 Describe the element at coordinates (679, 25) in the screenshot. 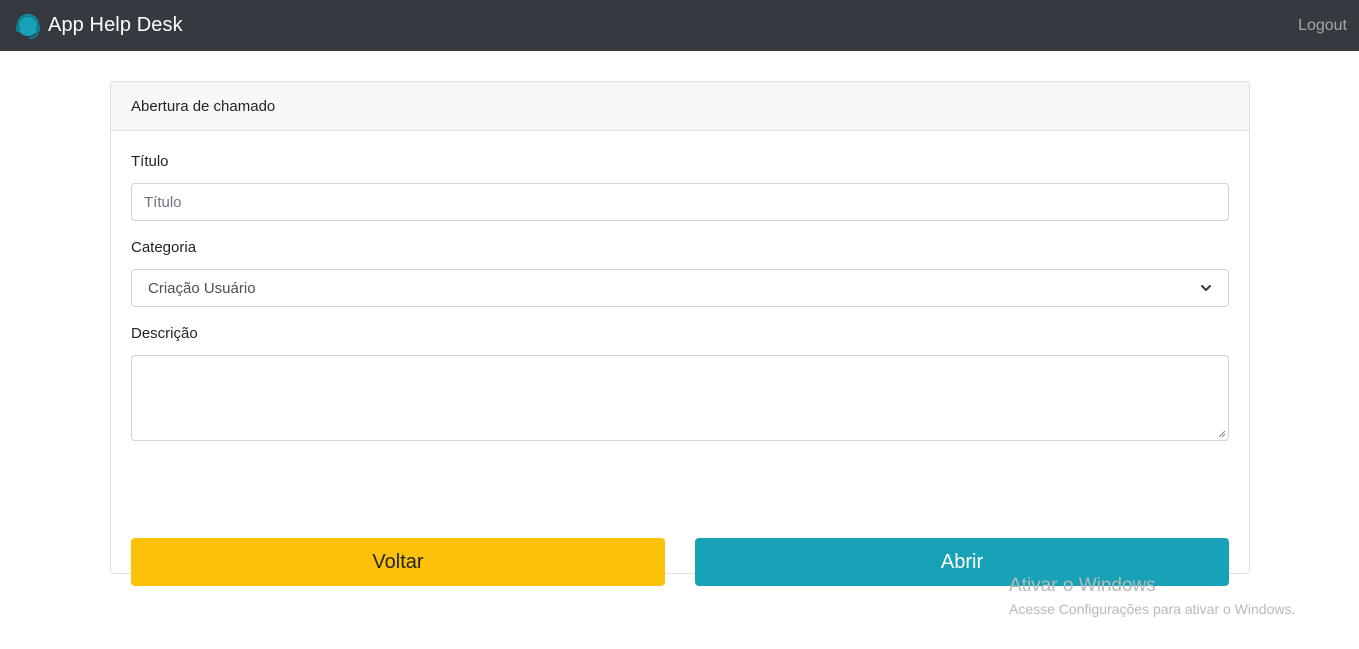

I see `top-navbar: App Help Desk Logout` at that location.